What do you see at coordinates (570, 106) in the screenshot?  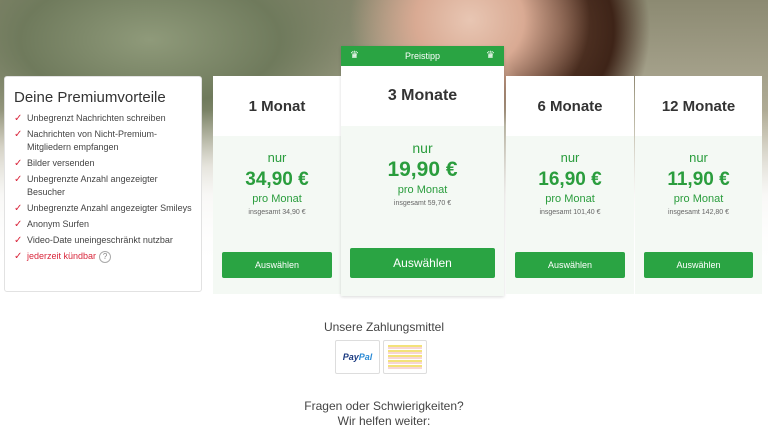 I see `plan-name: 6 Monate` at bounding box center [570, 106].